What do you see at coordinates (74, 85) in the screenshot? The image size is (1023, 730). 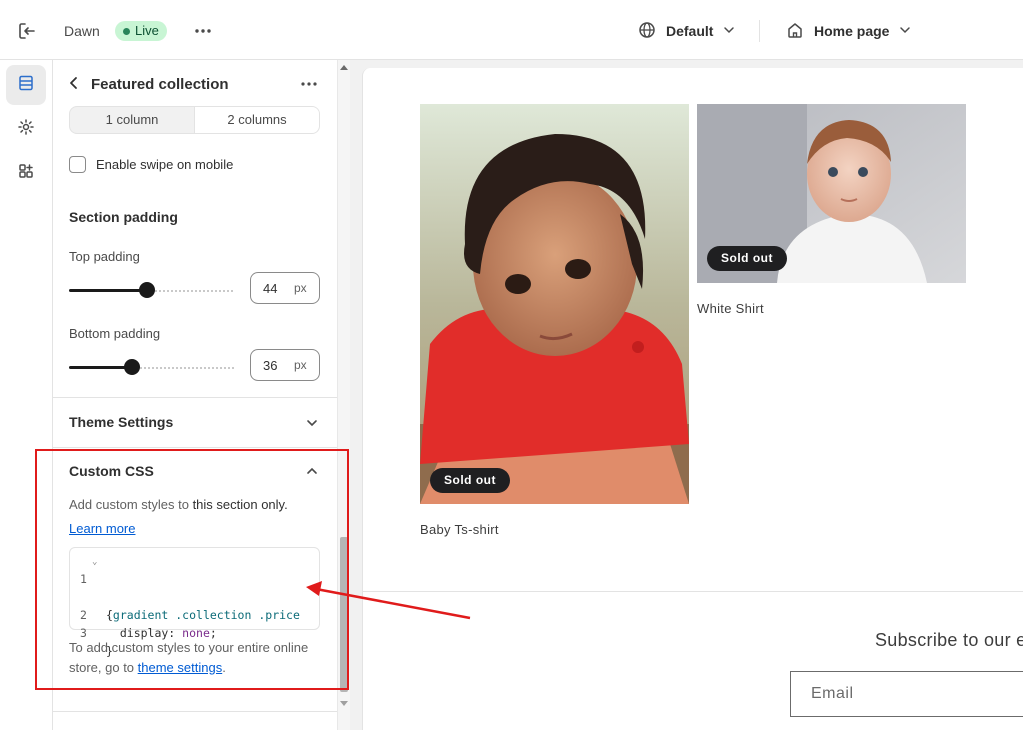 I see `back-arrow-icon` at bounding box center [74, 85].